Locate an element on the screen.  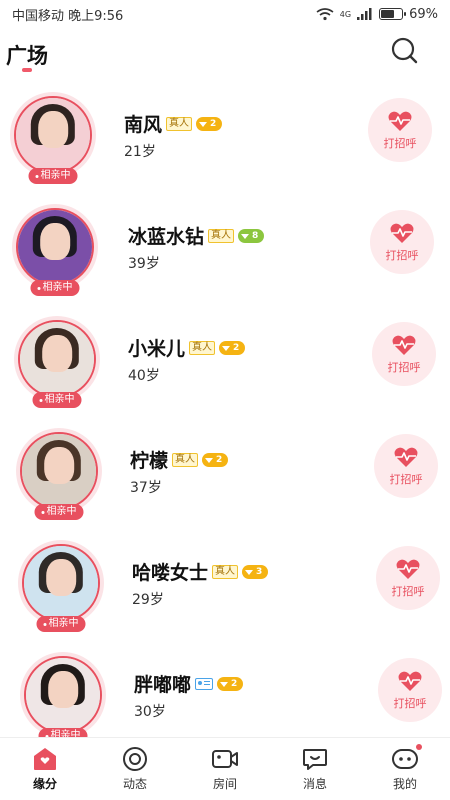
moments-icon is located at coordinates (135, 759).